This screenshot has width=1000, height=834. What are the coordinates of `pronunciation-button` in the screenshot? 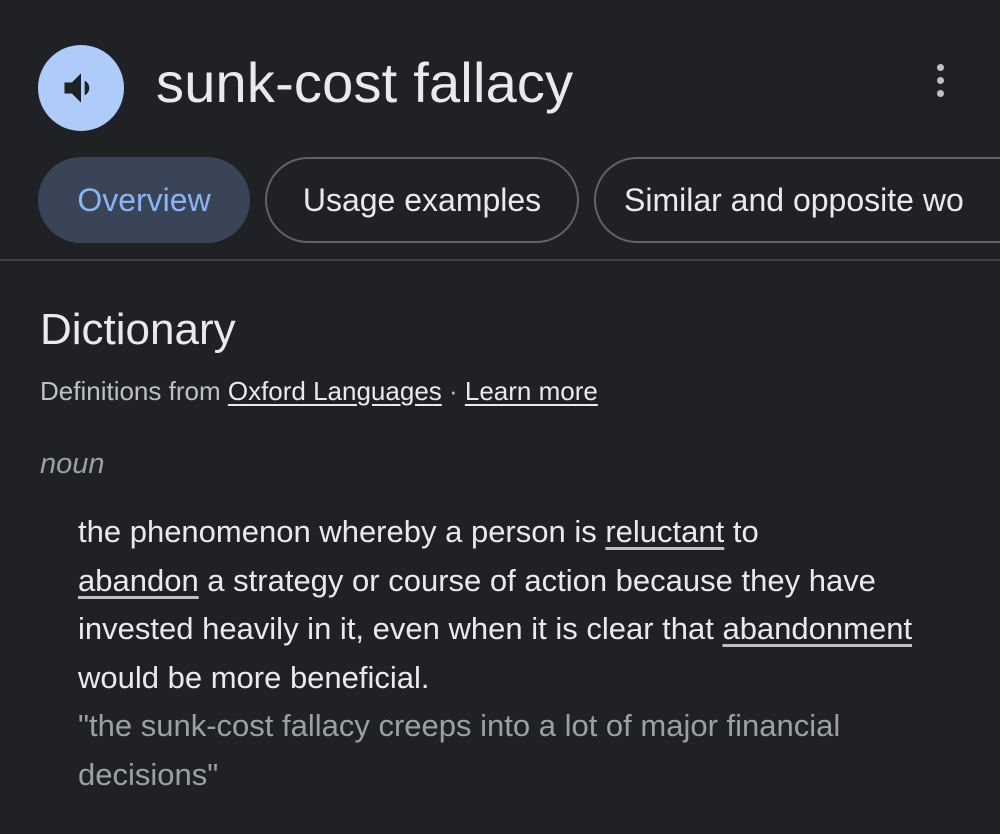 It's located at (81, 88).